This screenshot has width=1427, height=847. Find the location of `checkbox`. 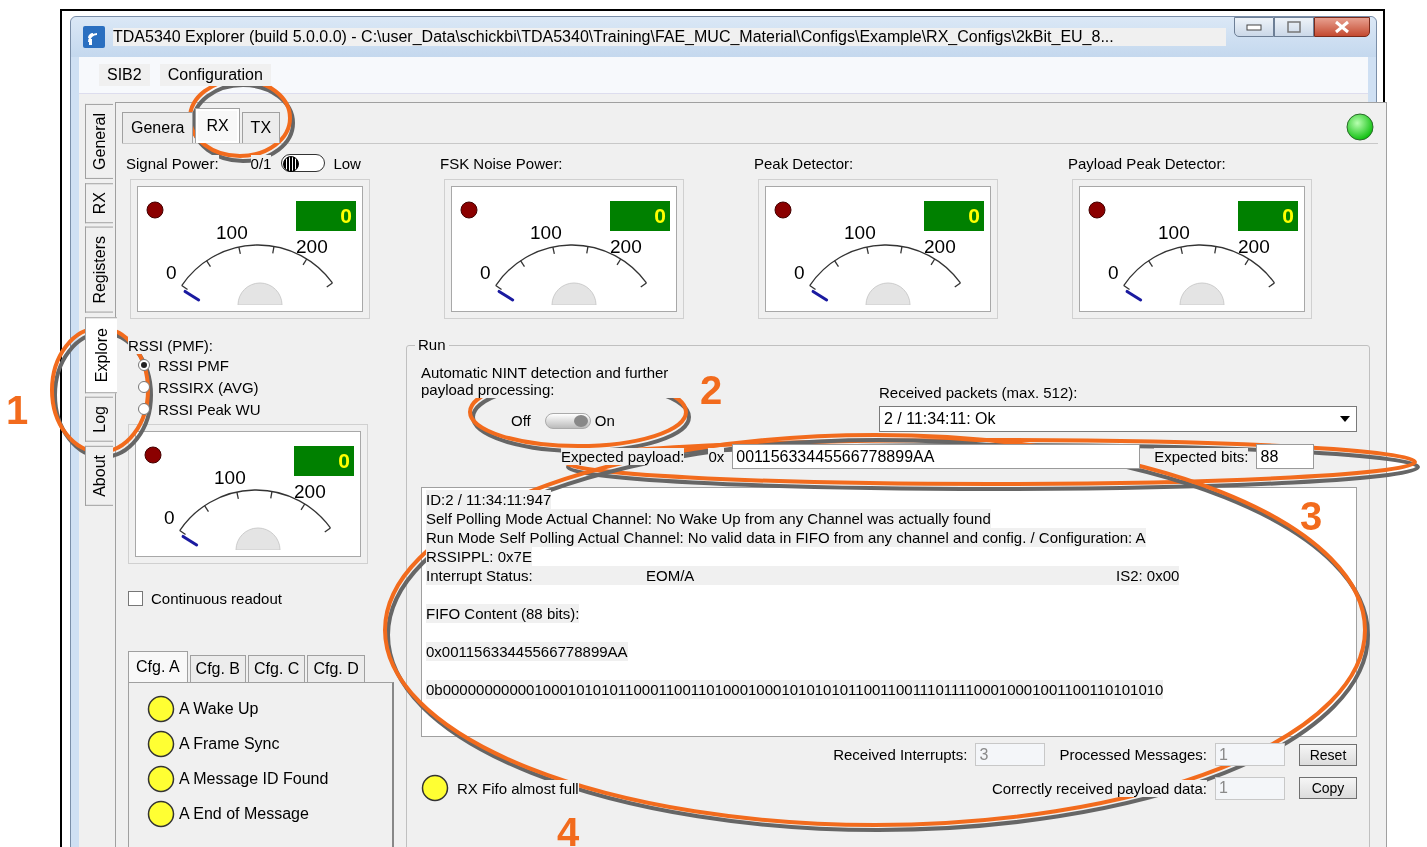

checkbox is located at coordinates (135, 598).